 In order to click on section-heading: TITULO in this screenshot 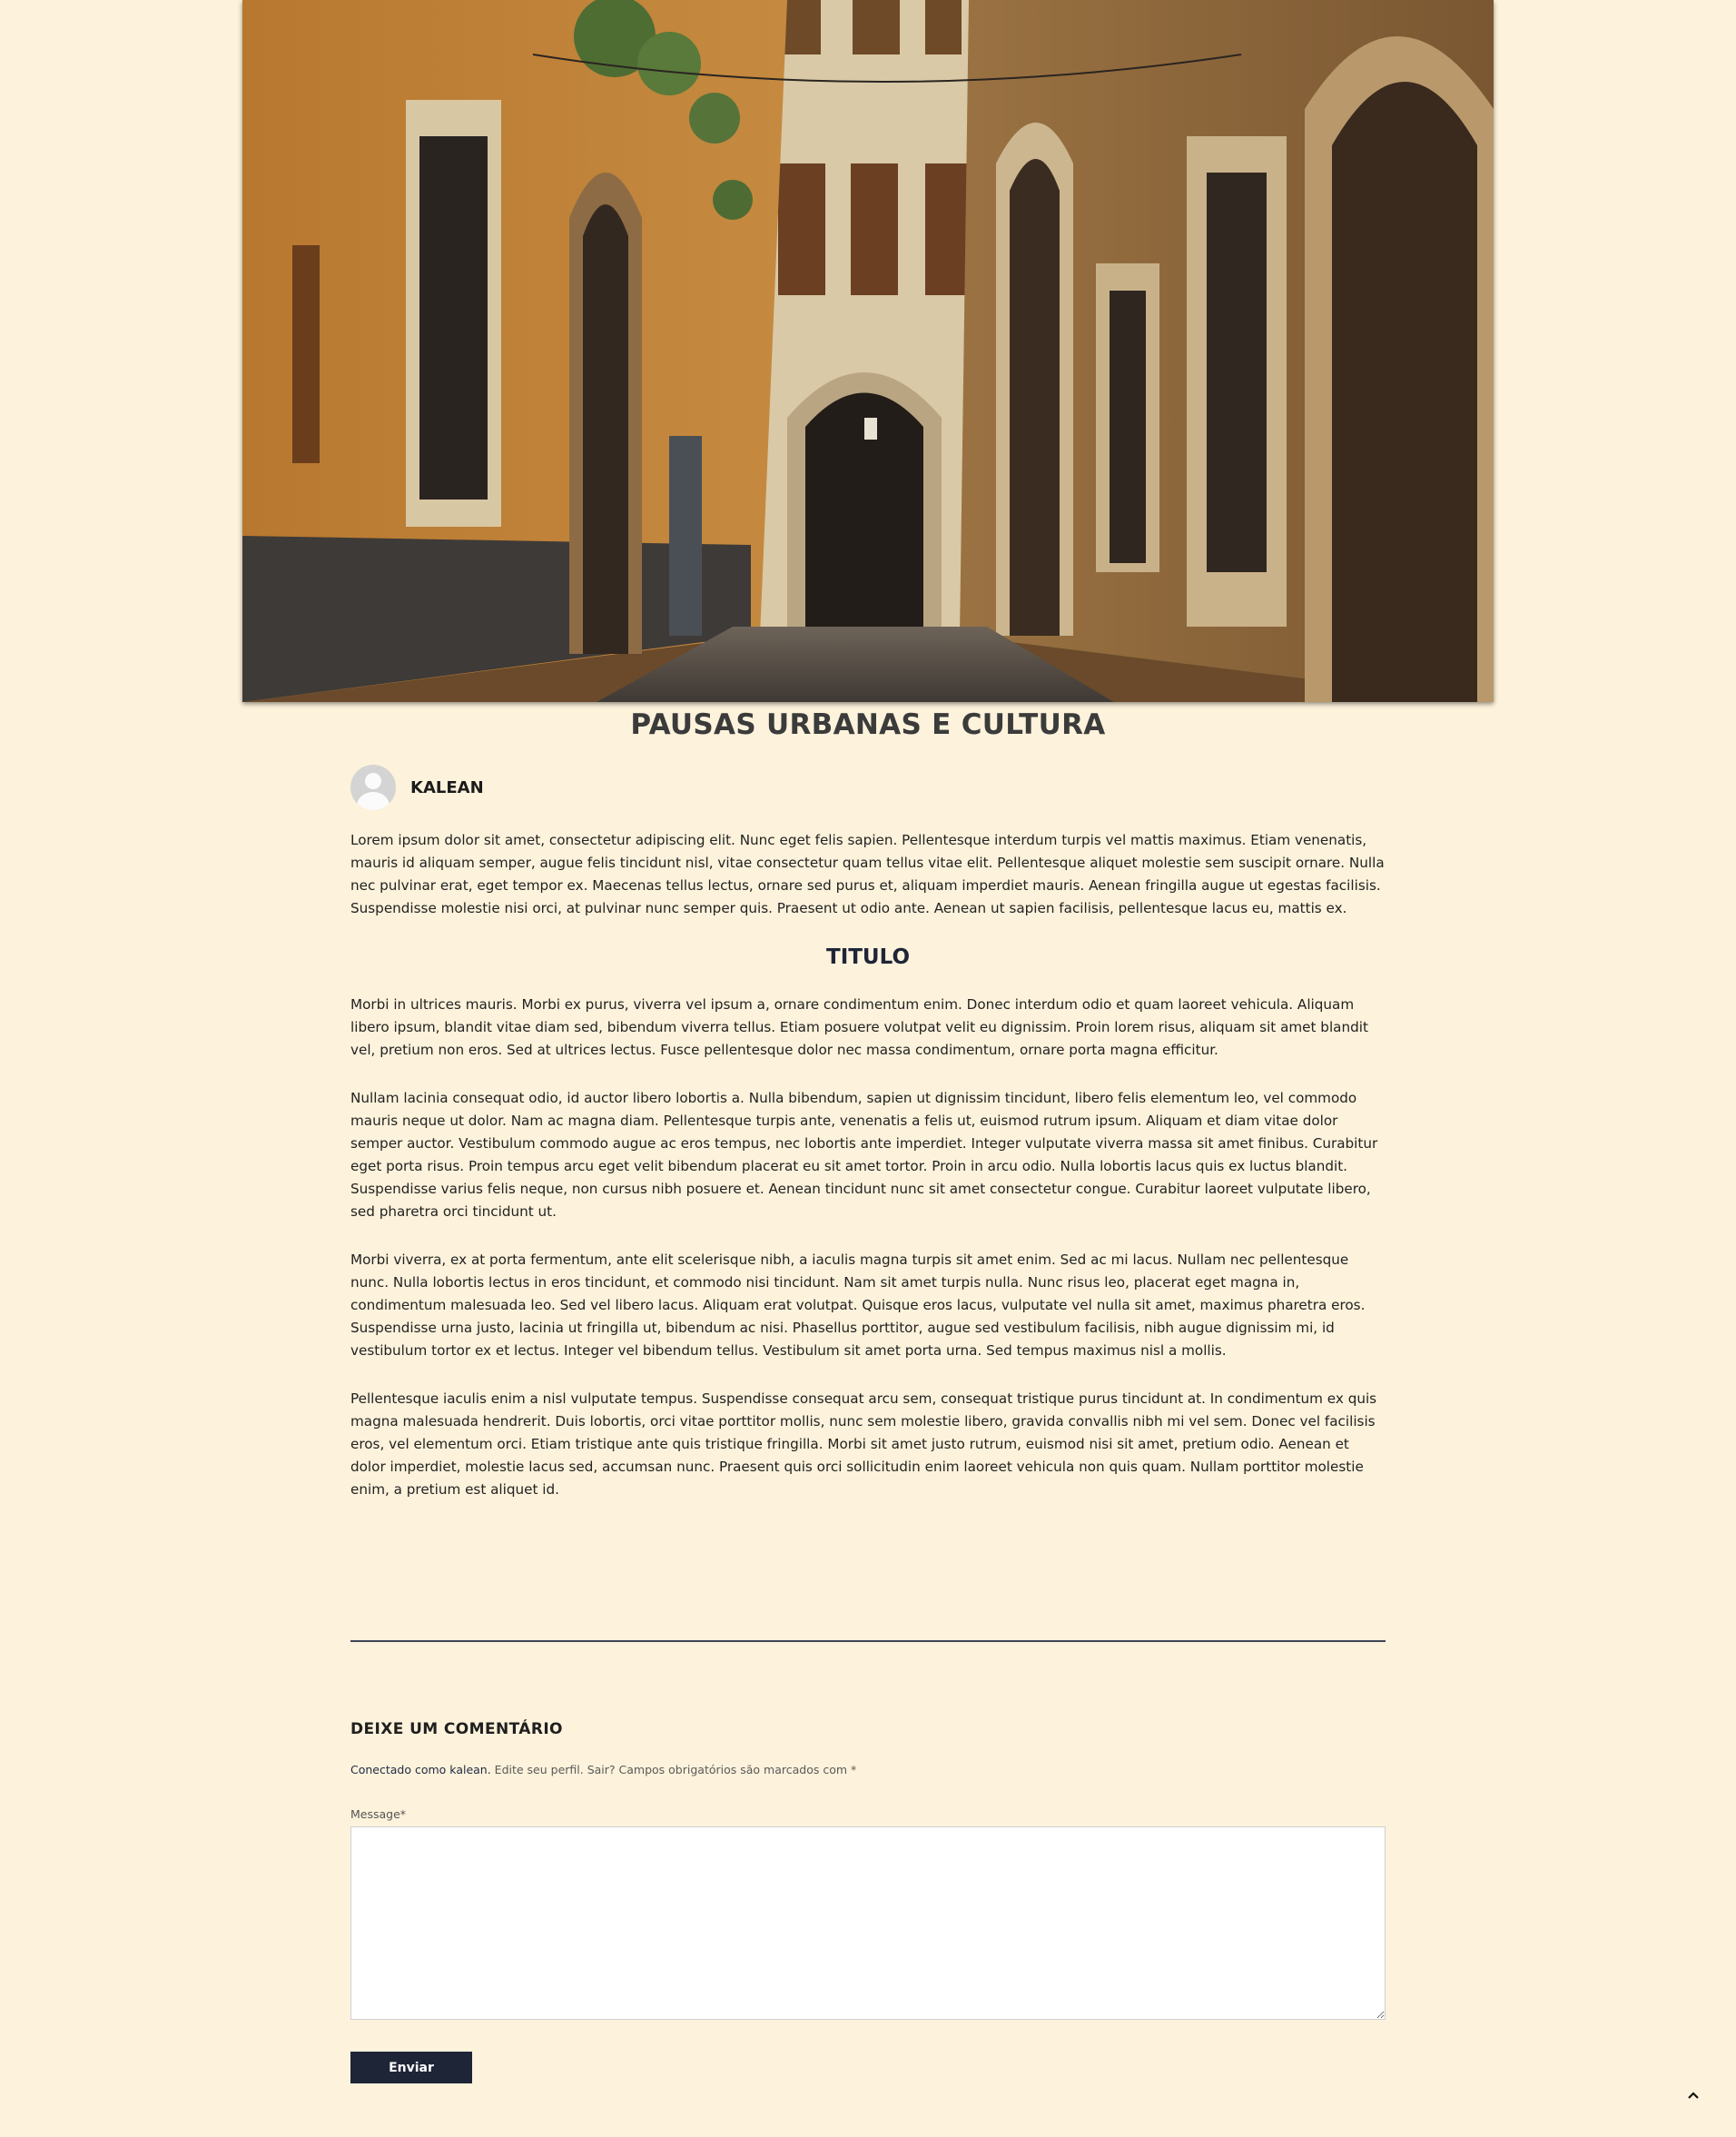, I will do `click(868, 957)`.